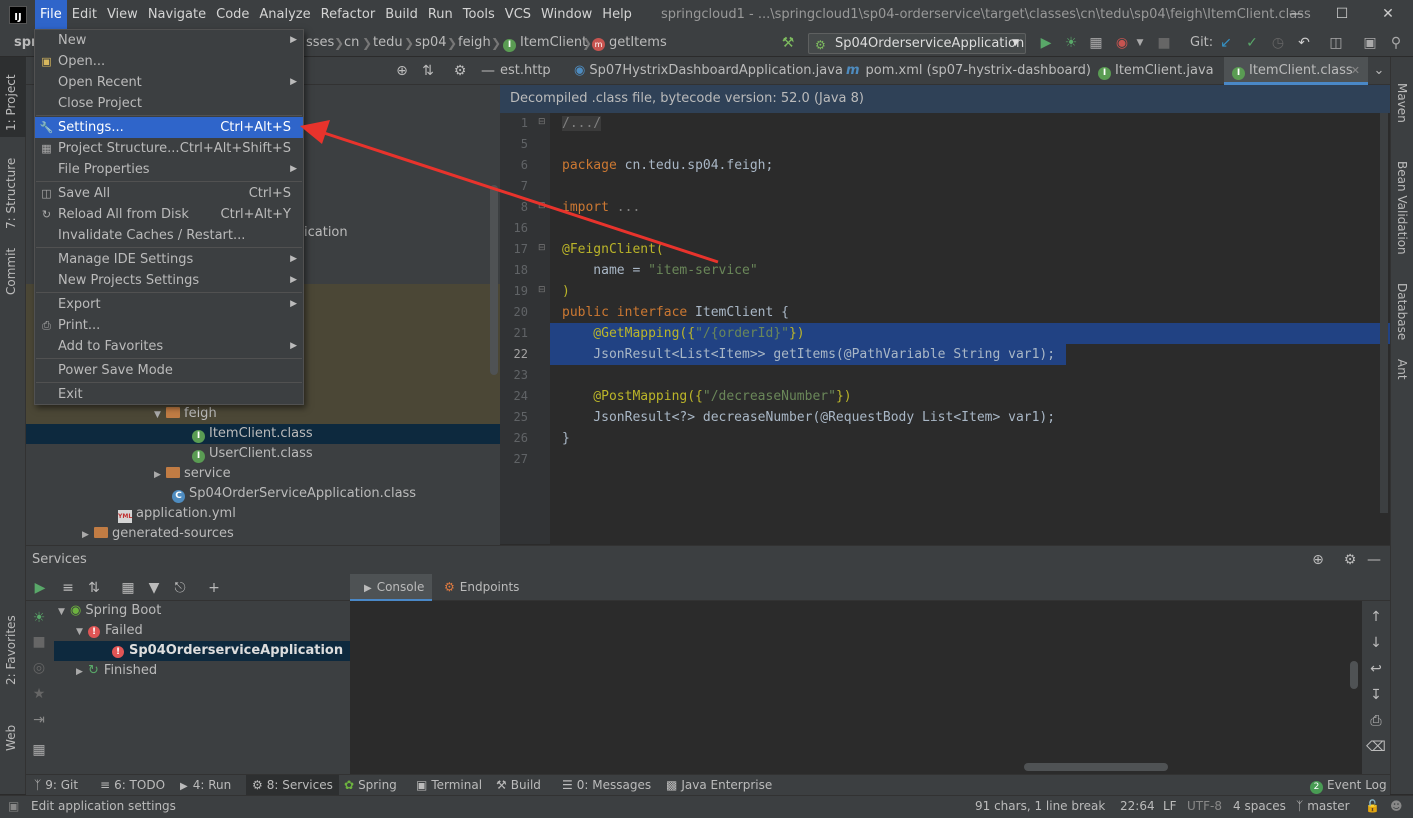 This screenshot has height=818, width=1413. I want to click on run-configuration-dropdown: ⚙ Sp04OrderserviceApplication ▼, so click(917, 43).